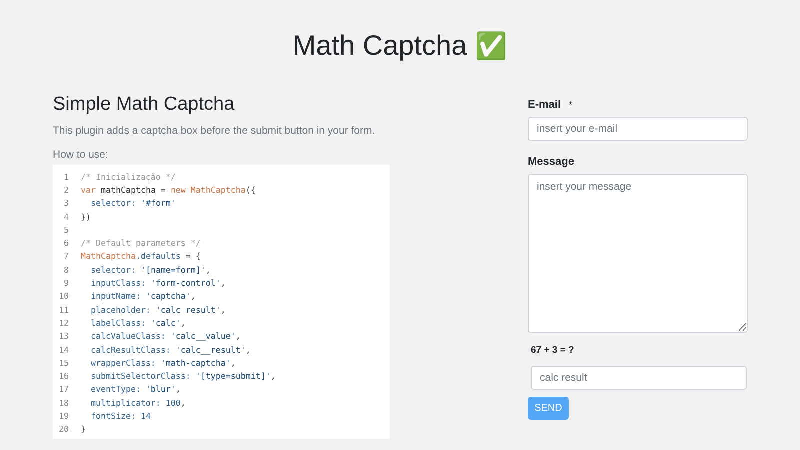 This screenshot has height=450, width=800. I want to click on code-line: labelClass: 'calc',, so click(138, 323).